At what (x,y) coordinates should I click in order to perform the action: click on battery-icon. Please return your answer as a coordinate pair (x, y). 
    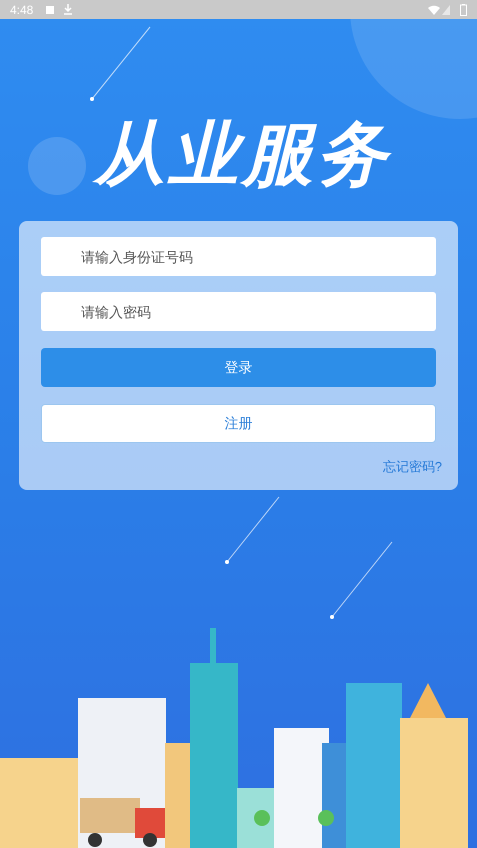
    Looking at the image, I should click on (463, 10).